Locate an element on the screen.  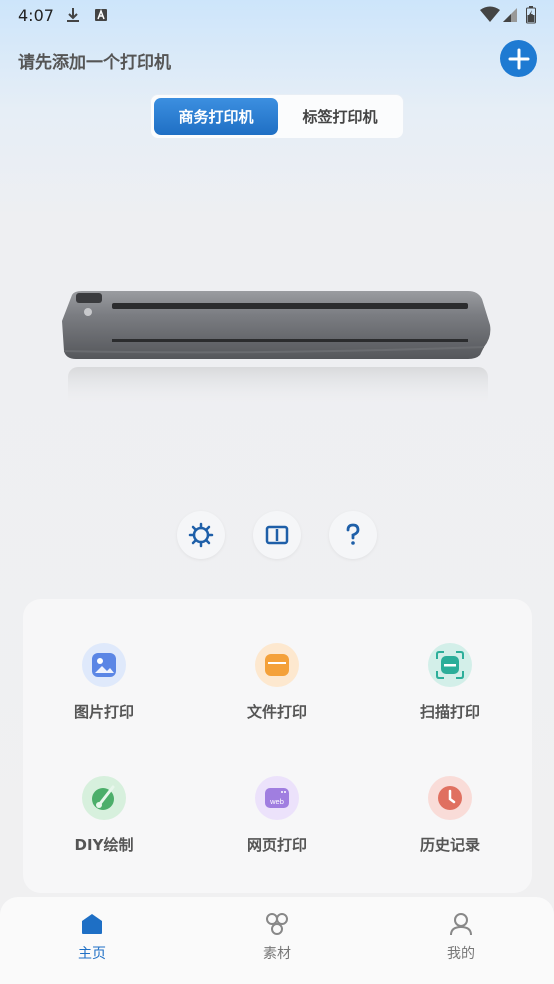
nav-home: 主页 is located at coordinates (92, 937).